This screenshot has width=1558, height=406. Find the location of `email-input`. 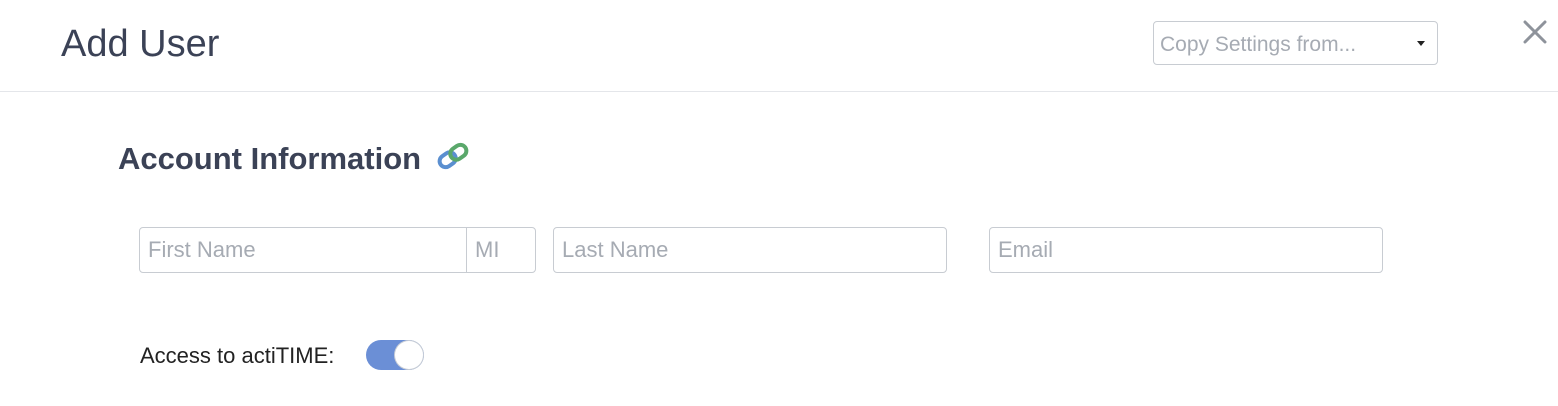

email-input is located at coordinates (1186, 250).